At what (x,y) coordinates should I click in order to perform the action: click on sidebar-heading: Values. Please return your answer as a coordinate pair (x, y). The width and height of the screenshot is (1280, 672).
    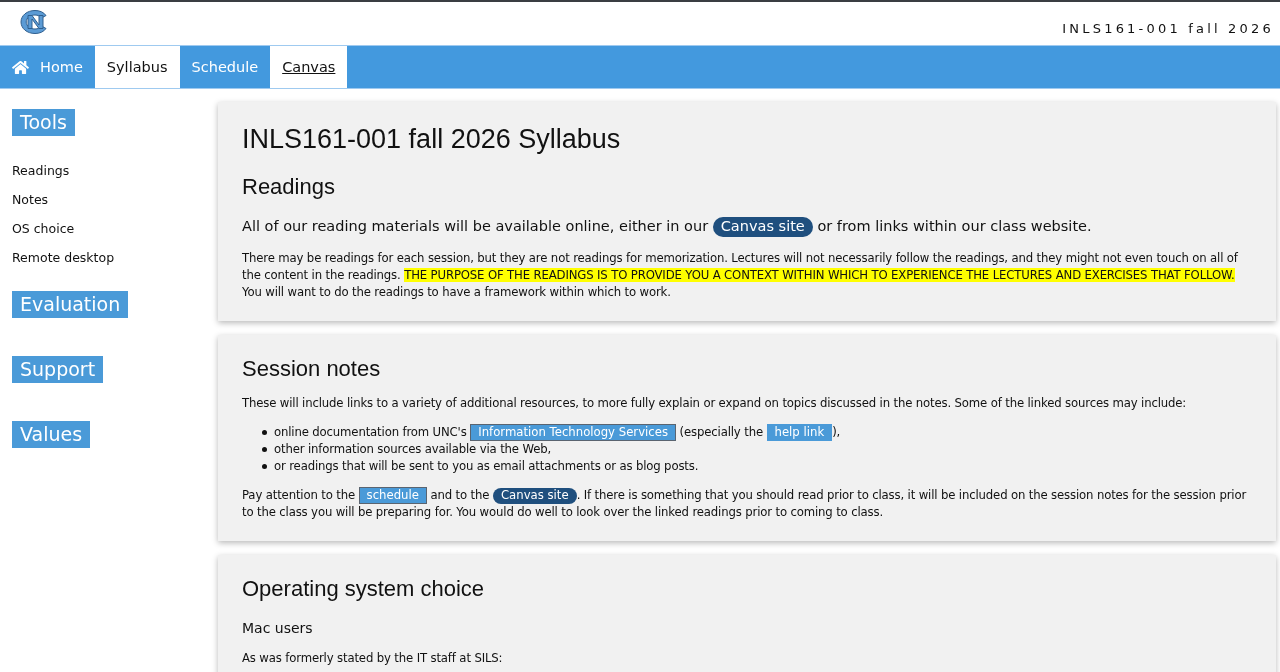
    Looking at the image, I should click on (51, 434).